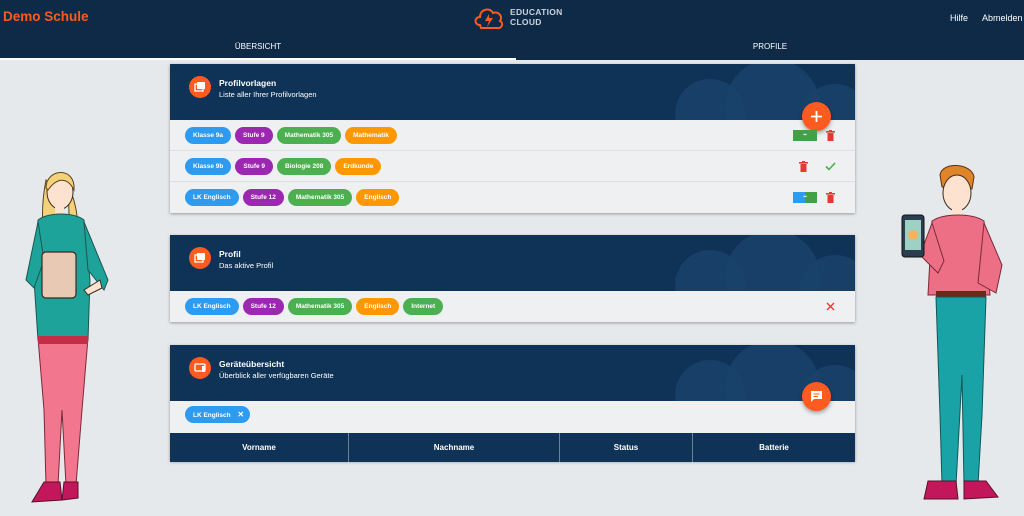 This screenshot has height=516, width=1024. Describe the element at coordinates (304, 166) in the screenshot. I see `template-chip-room: Biologie 208` at that location.